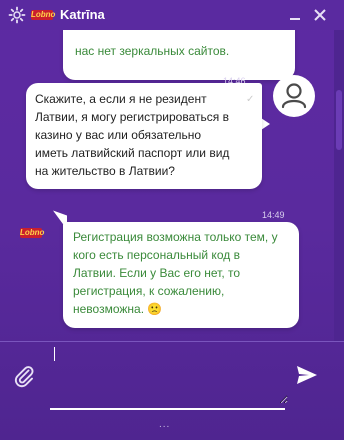 The width and height of the screenshot is (344, 440). Describe the element at coordinates (43, 15) in the screenshot. I see `brand-logo: Lobno` at that location.